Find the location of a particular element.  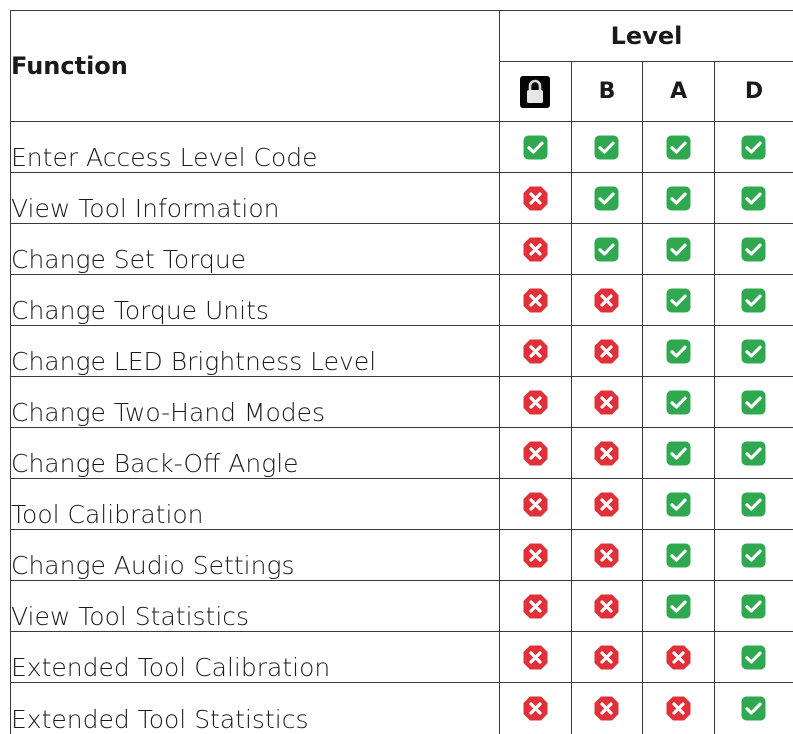

table-row: Extended Tool Statistics is located at coordinates (402, 708).